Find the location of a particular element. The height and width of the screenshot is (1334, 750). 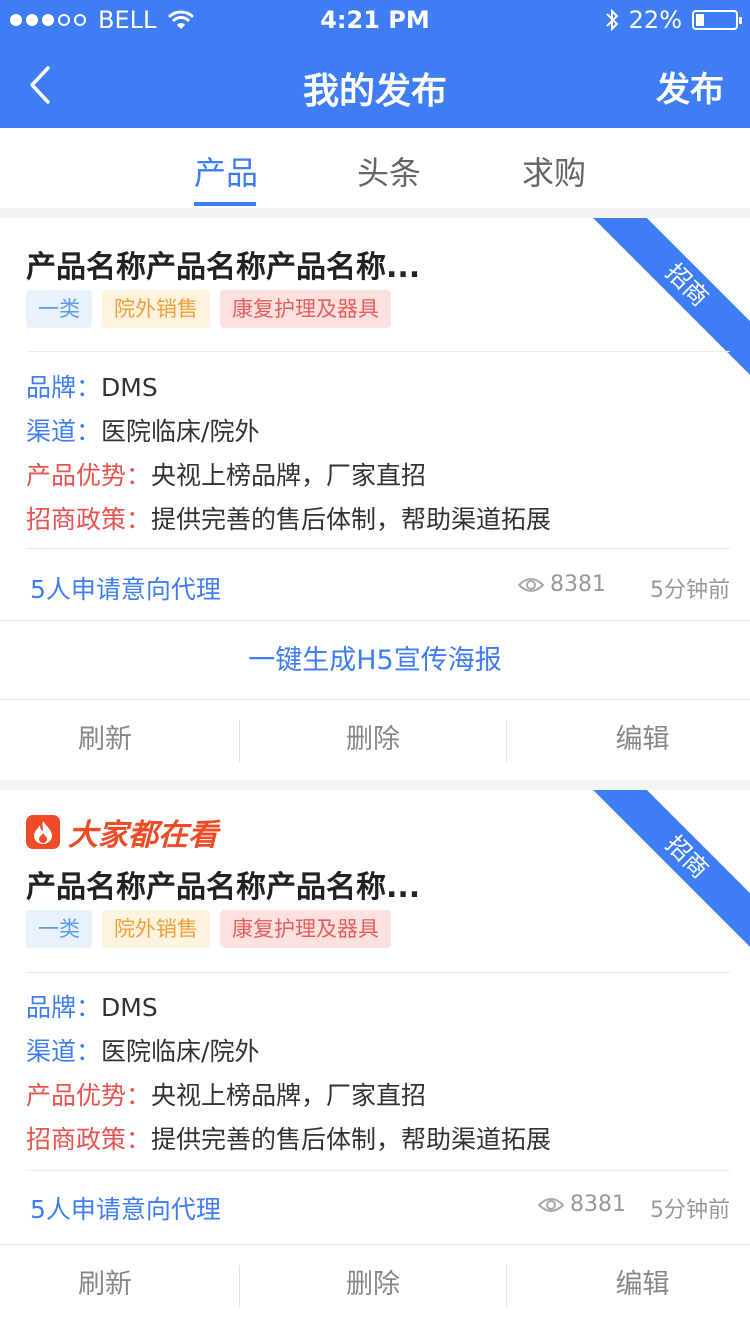

nav-header: BELL 4:21 PM 22% 我的发布 发布 is located at coordinates (375, 64).